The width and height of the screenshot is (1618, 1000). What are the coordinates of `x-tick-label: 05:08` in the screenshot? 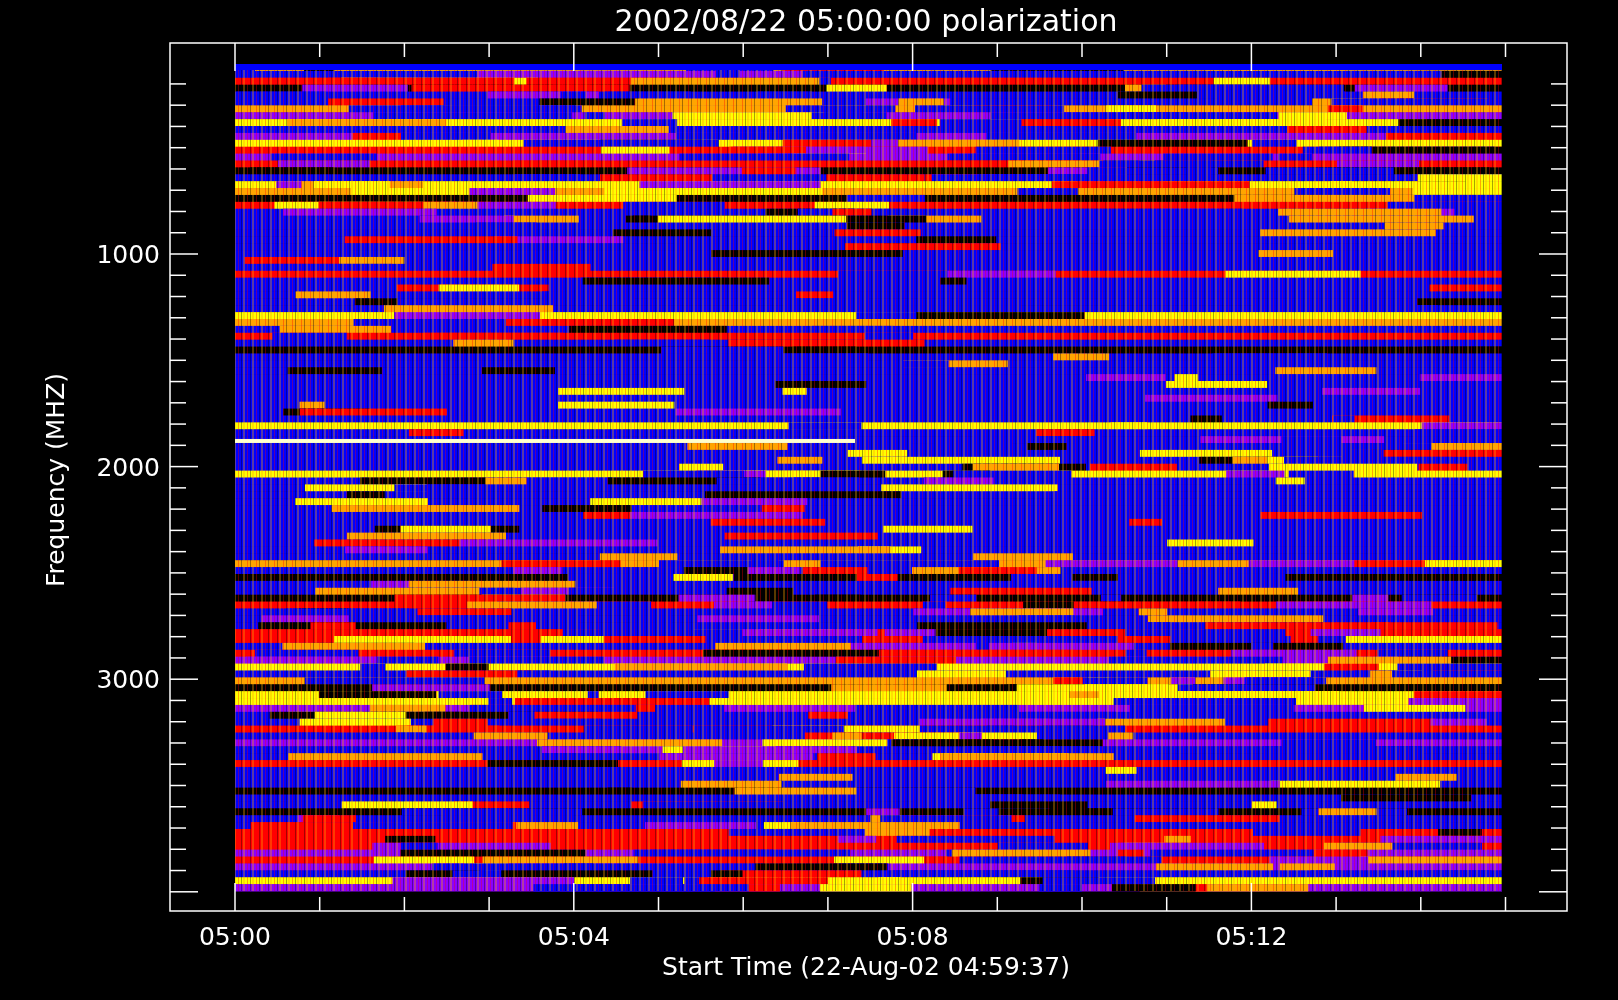 It's located at (912, 936).